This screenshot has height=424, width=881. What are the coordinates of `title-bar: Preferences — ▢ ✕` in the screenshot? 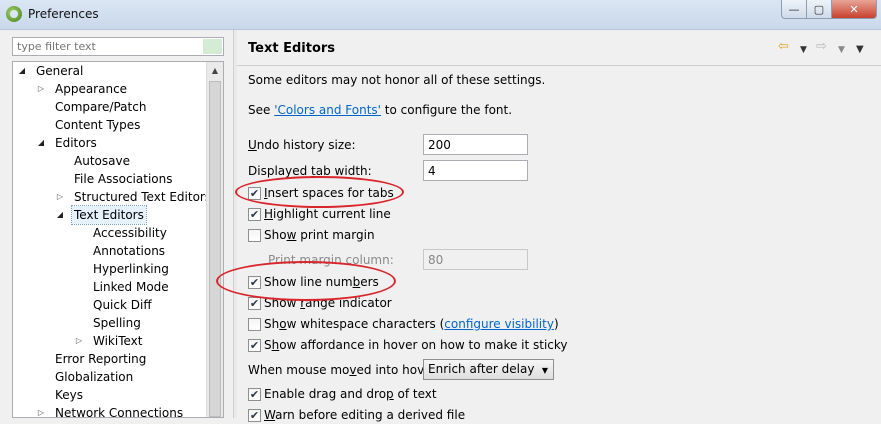 It's located at (440, 15).